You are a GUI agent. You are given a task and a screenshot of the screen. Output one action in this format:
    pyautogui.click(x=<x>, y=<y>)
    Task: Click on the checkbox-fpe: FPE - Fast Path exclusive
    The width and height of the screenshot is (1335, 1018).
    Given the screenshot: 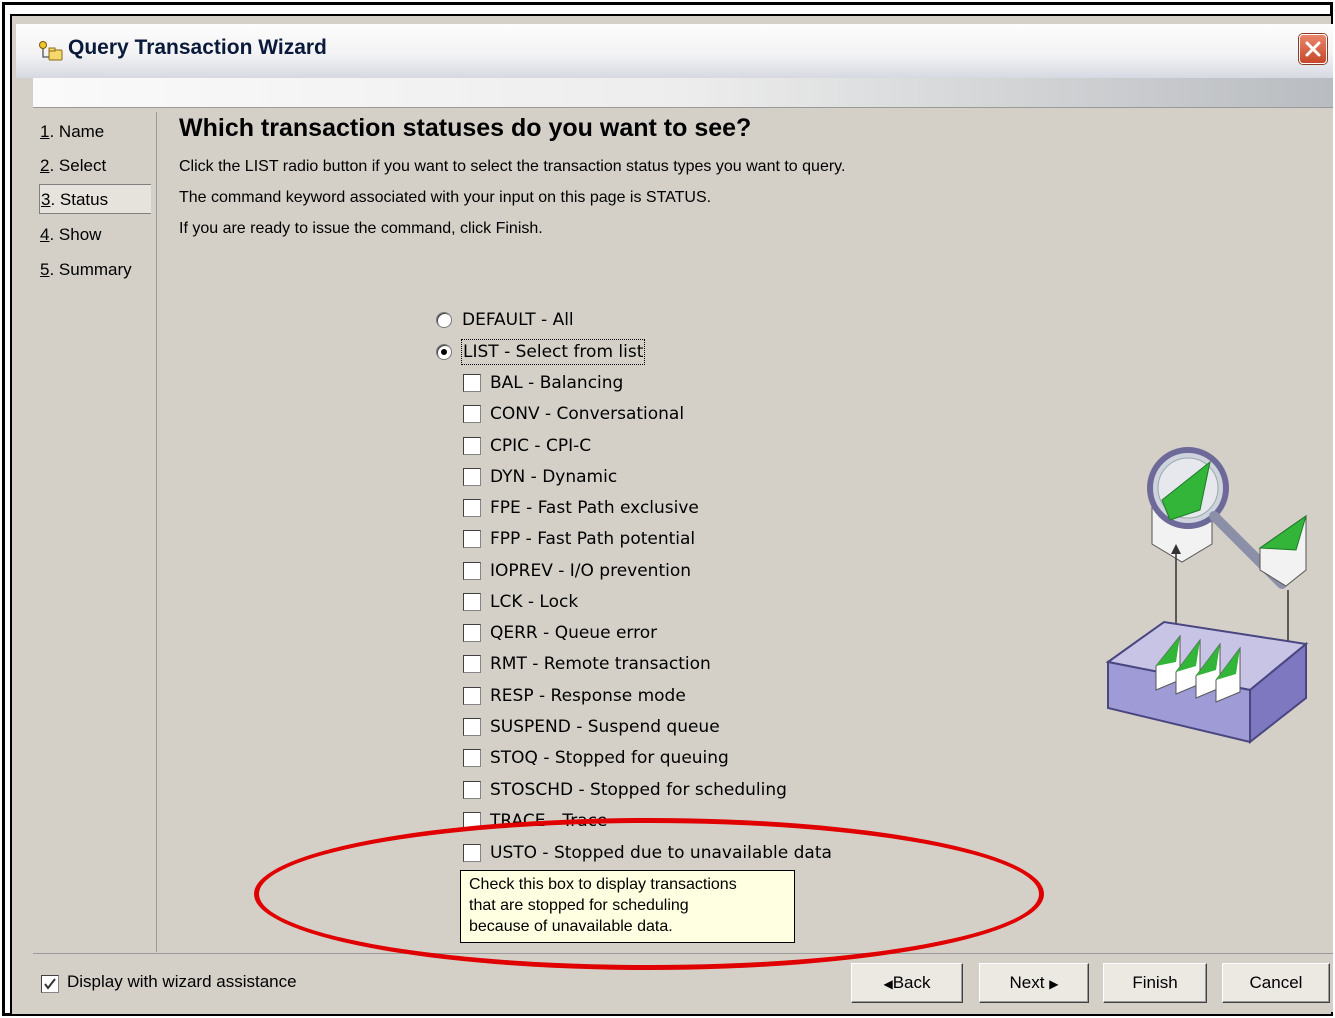 What is the action you would take?
    pyautogui.click(x=623, y=508)
    